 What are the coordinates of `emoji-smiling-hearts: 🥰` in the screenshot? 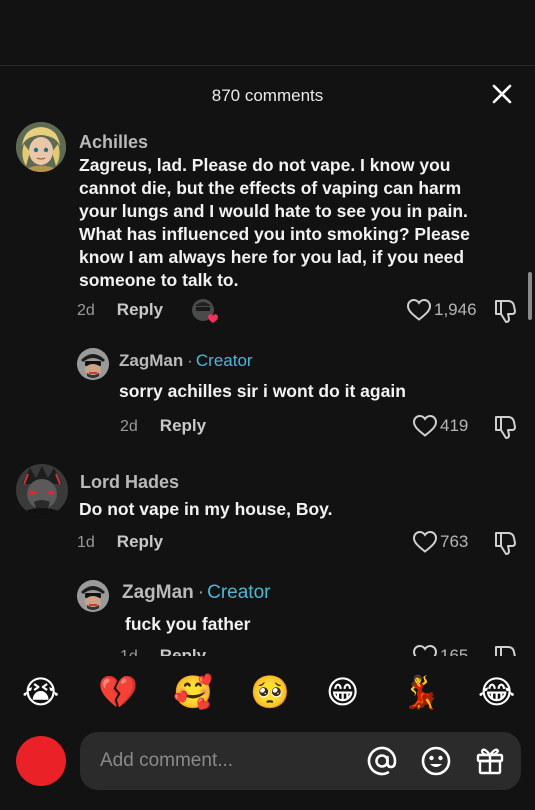 It's located at (193, 692).